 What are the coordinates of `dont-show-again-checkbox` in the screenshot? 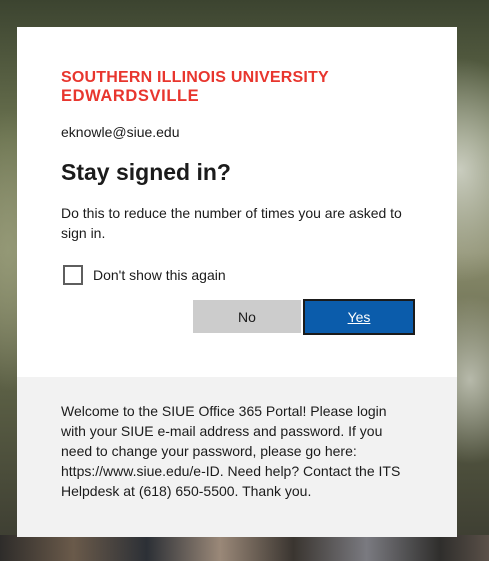 It's located at (73, 275).